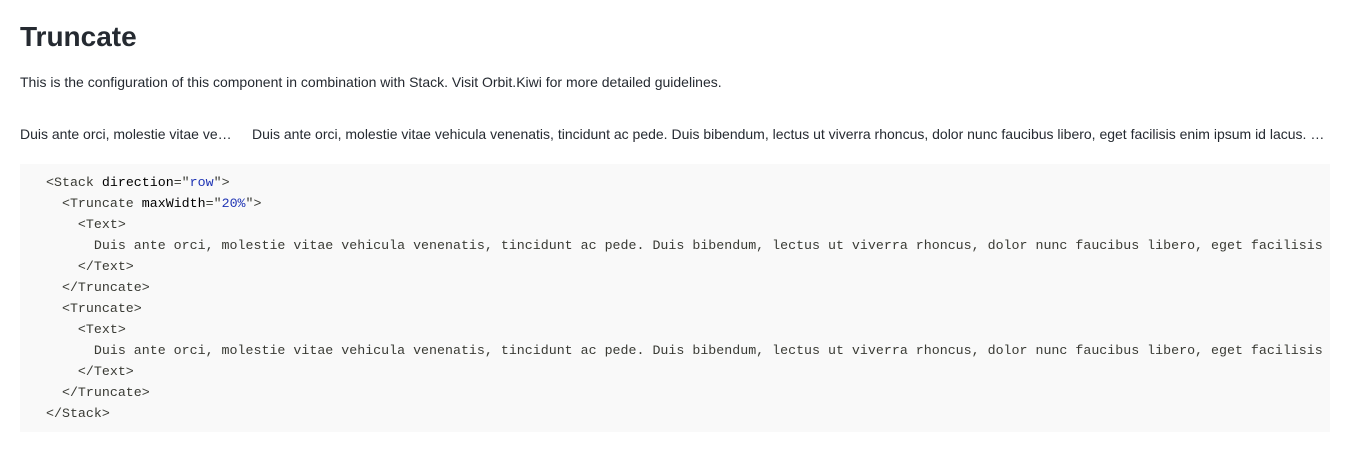  What do you see at coordinates (233, 203) in the screenshot?
I see `code-attr-value: 20%` at bounding box center [233, 203].